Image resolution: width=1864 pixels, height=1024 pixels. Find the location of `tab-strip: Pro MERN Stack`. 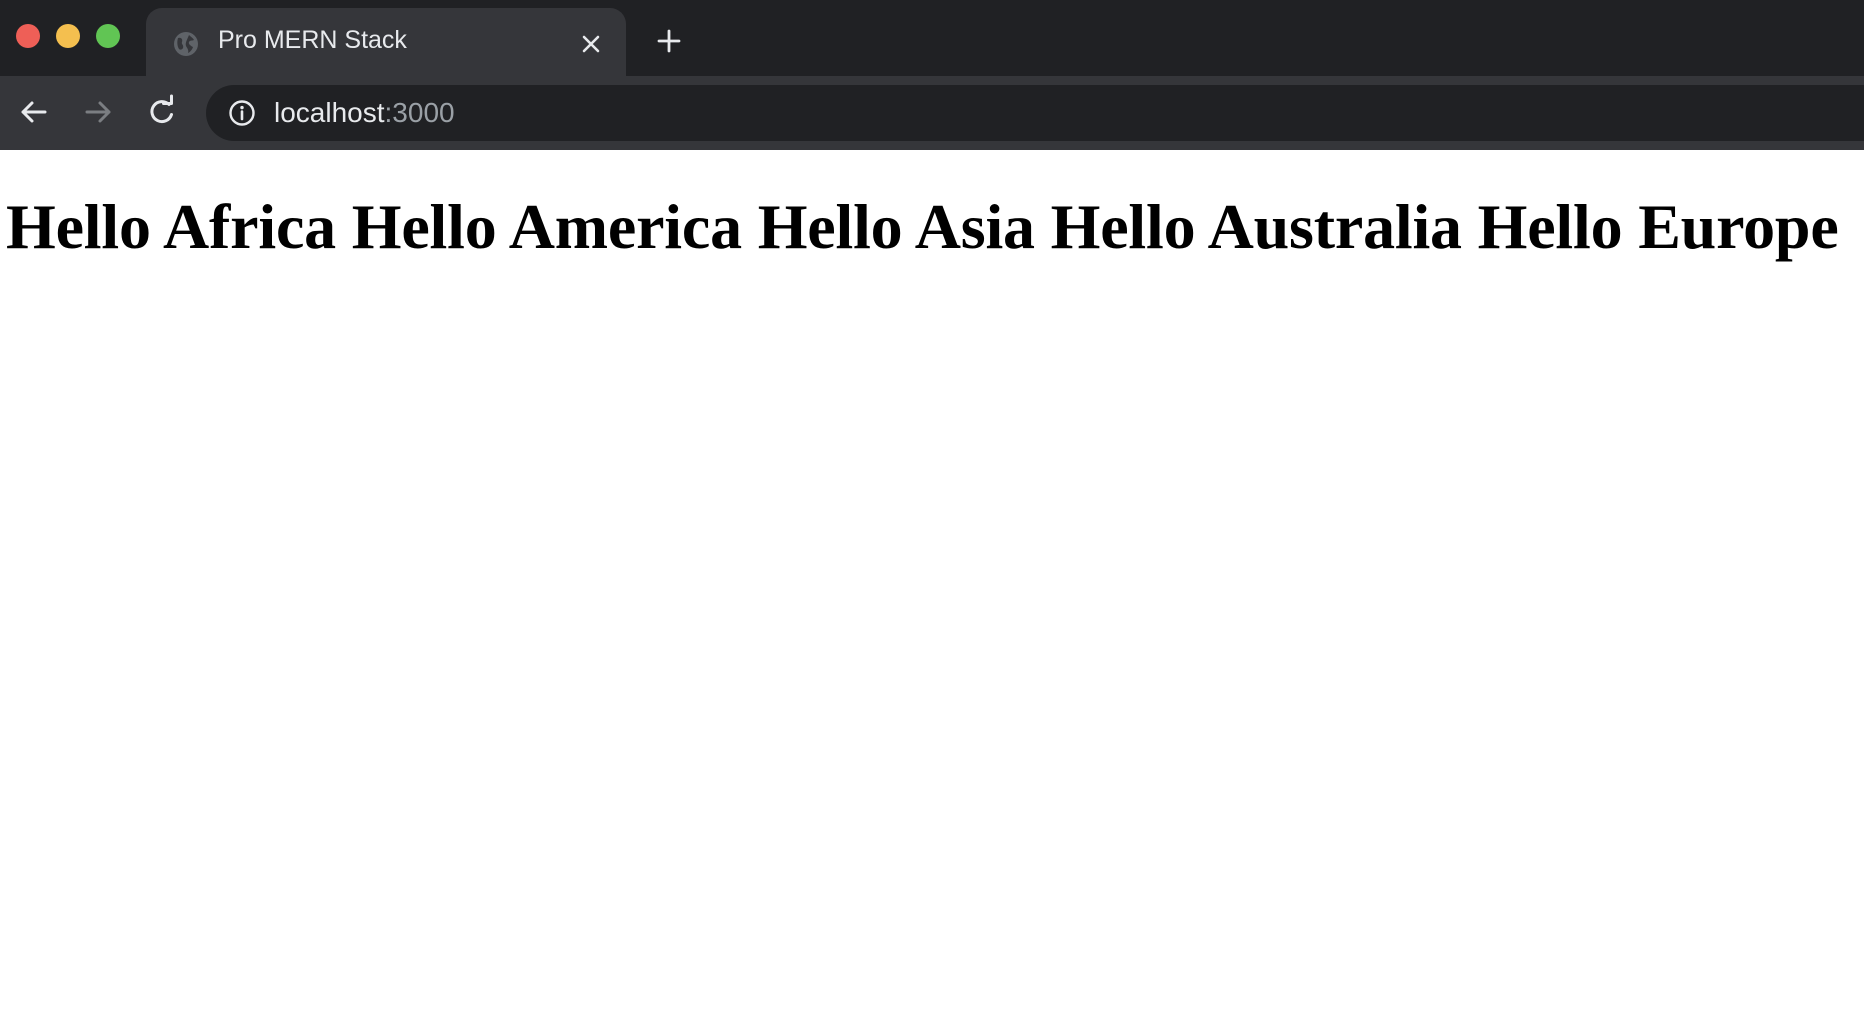

tab-strip: Pro MERN Stack is located at coordinates (932, 38).